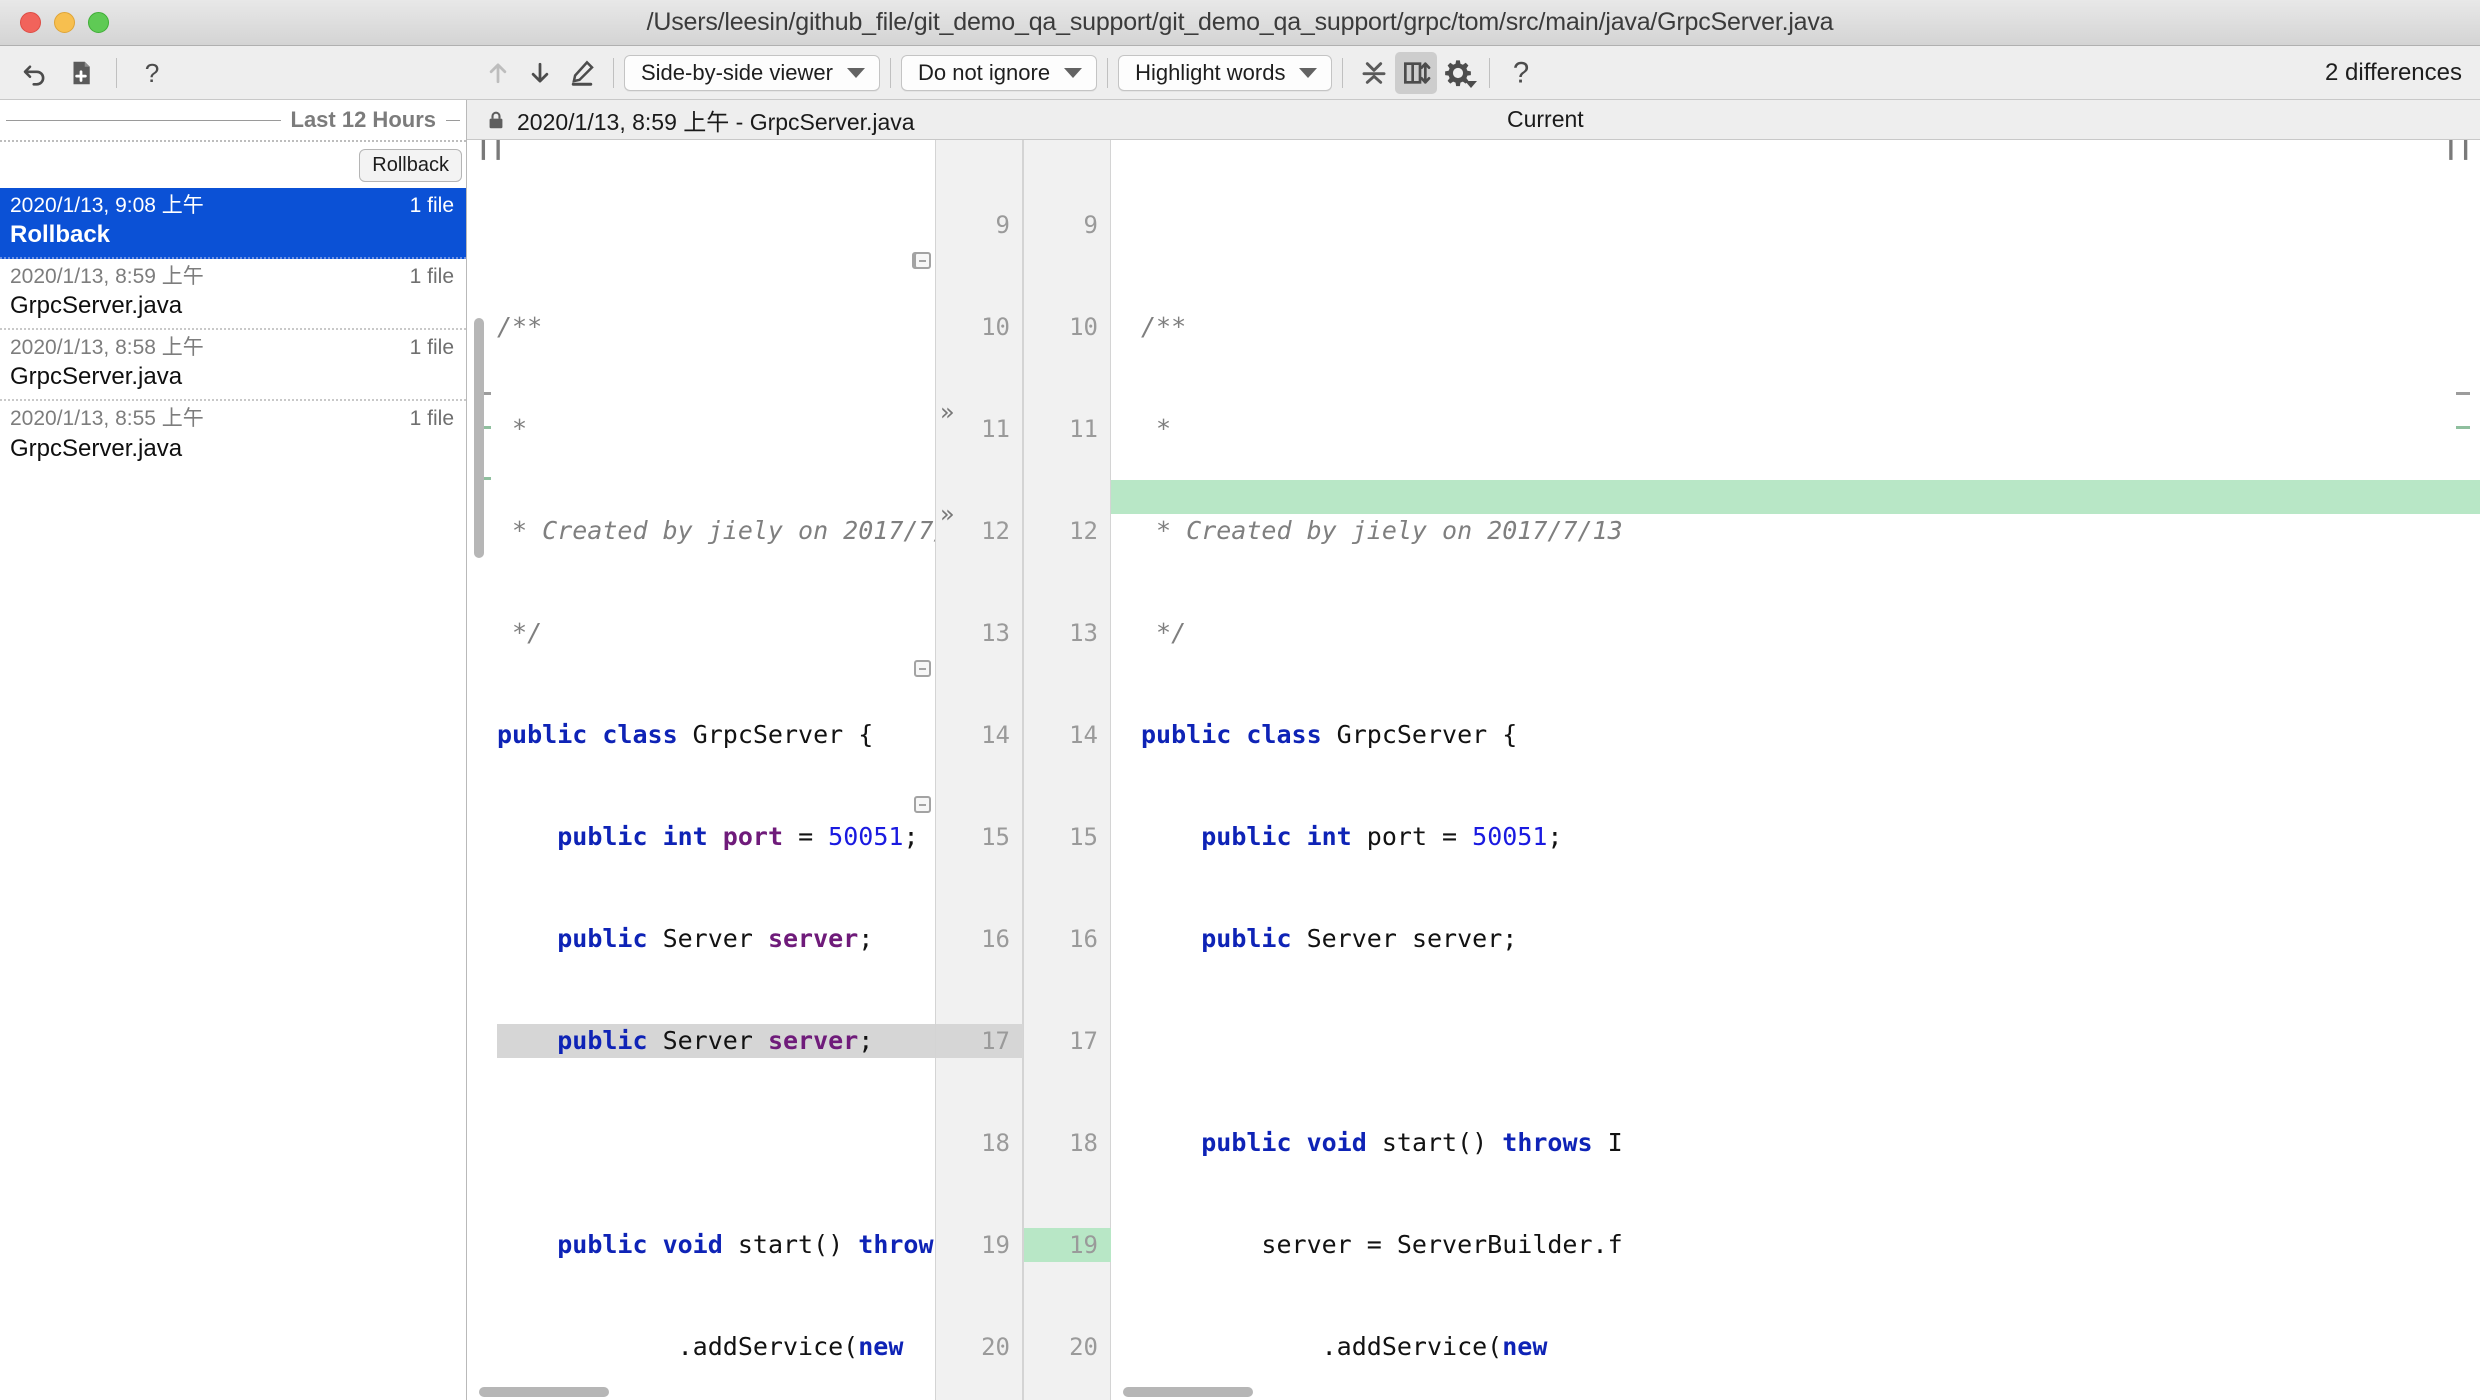 The height and width of the screenshot is (1400, 2480). What do you see at coordinates (2393, 72) in the screenshot?
I see `difference-count: 2 differences` at bounding box center [2393, 72].